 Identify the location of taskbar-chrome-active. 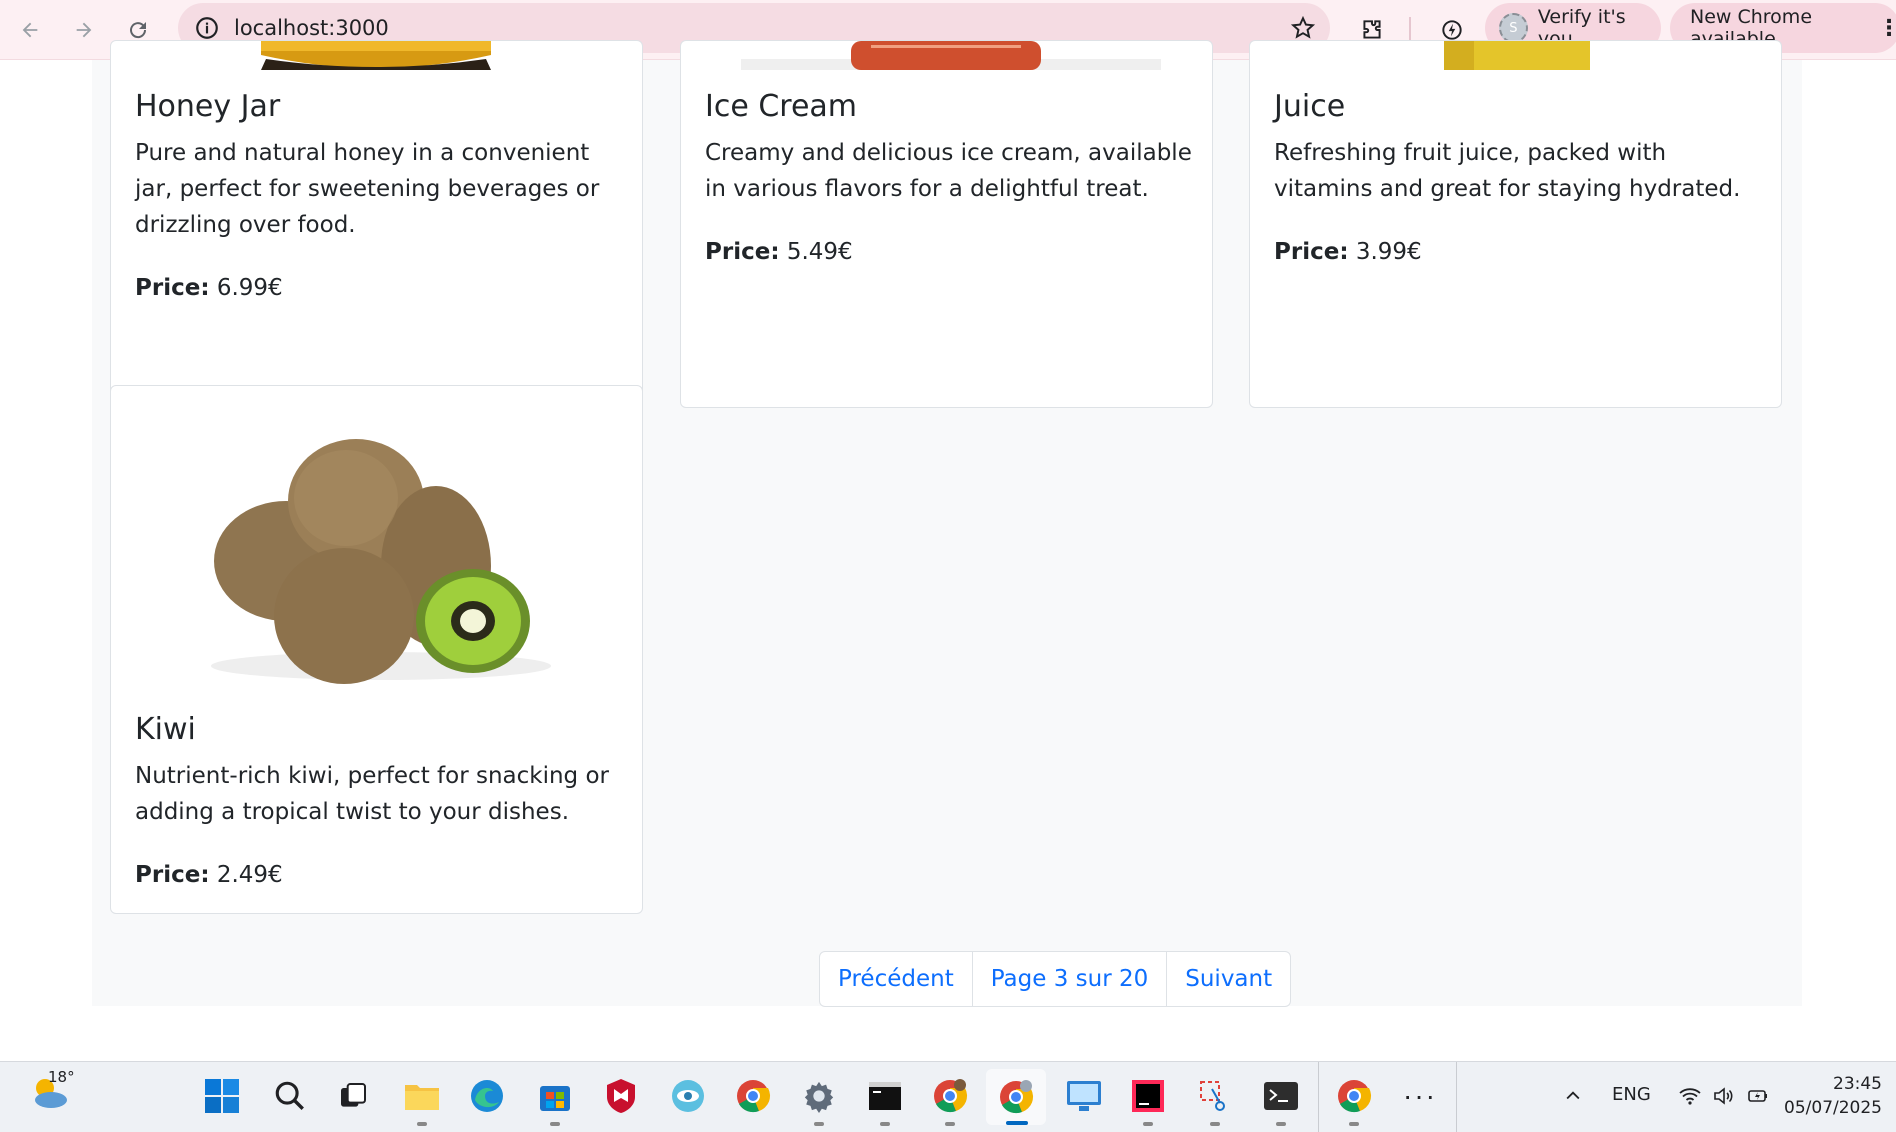
(1016, 1097).